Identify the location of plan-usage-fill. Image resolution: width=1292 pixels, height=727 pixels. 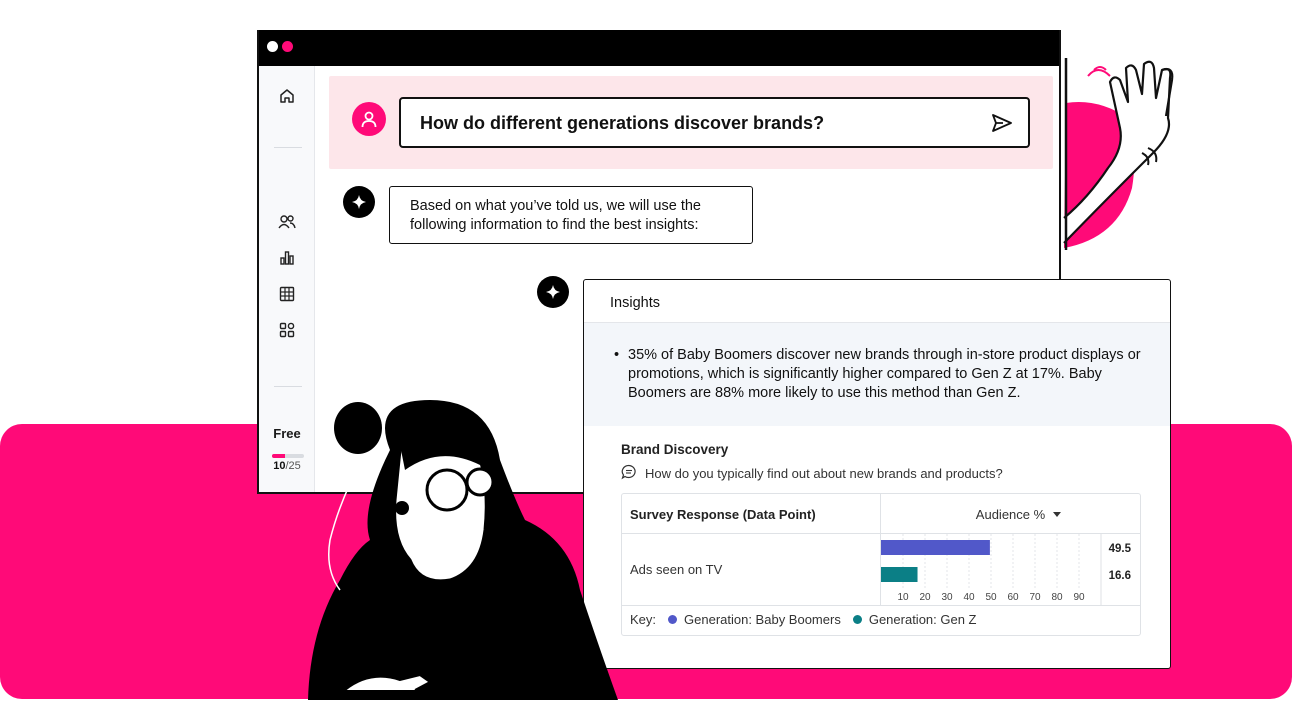
(278, 456).